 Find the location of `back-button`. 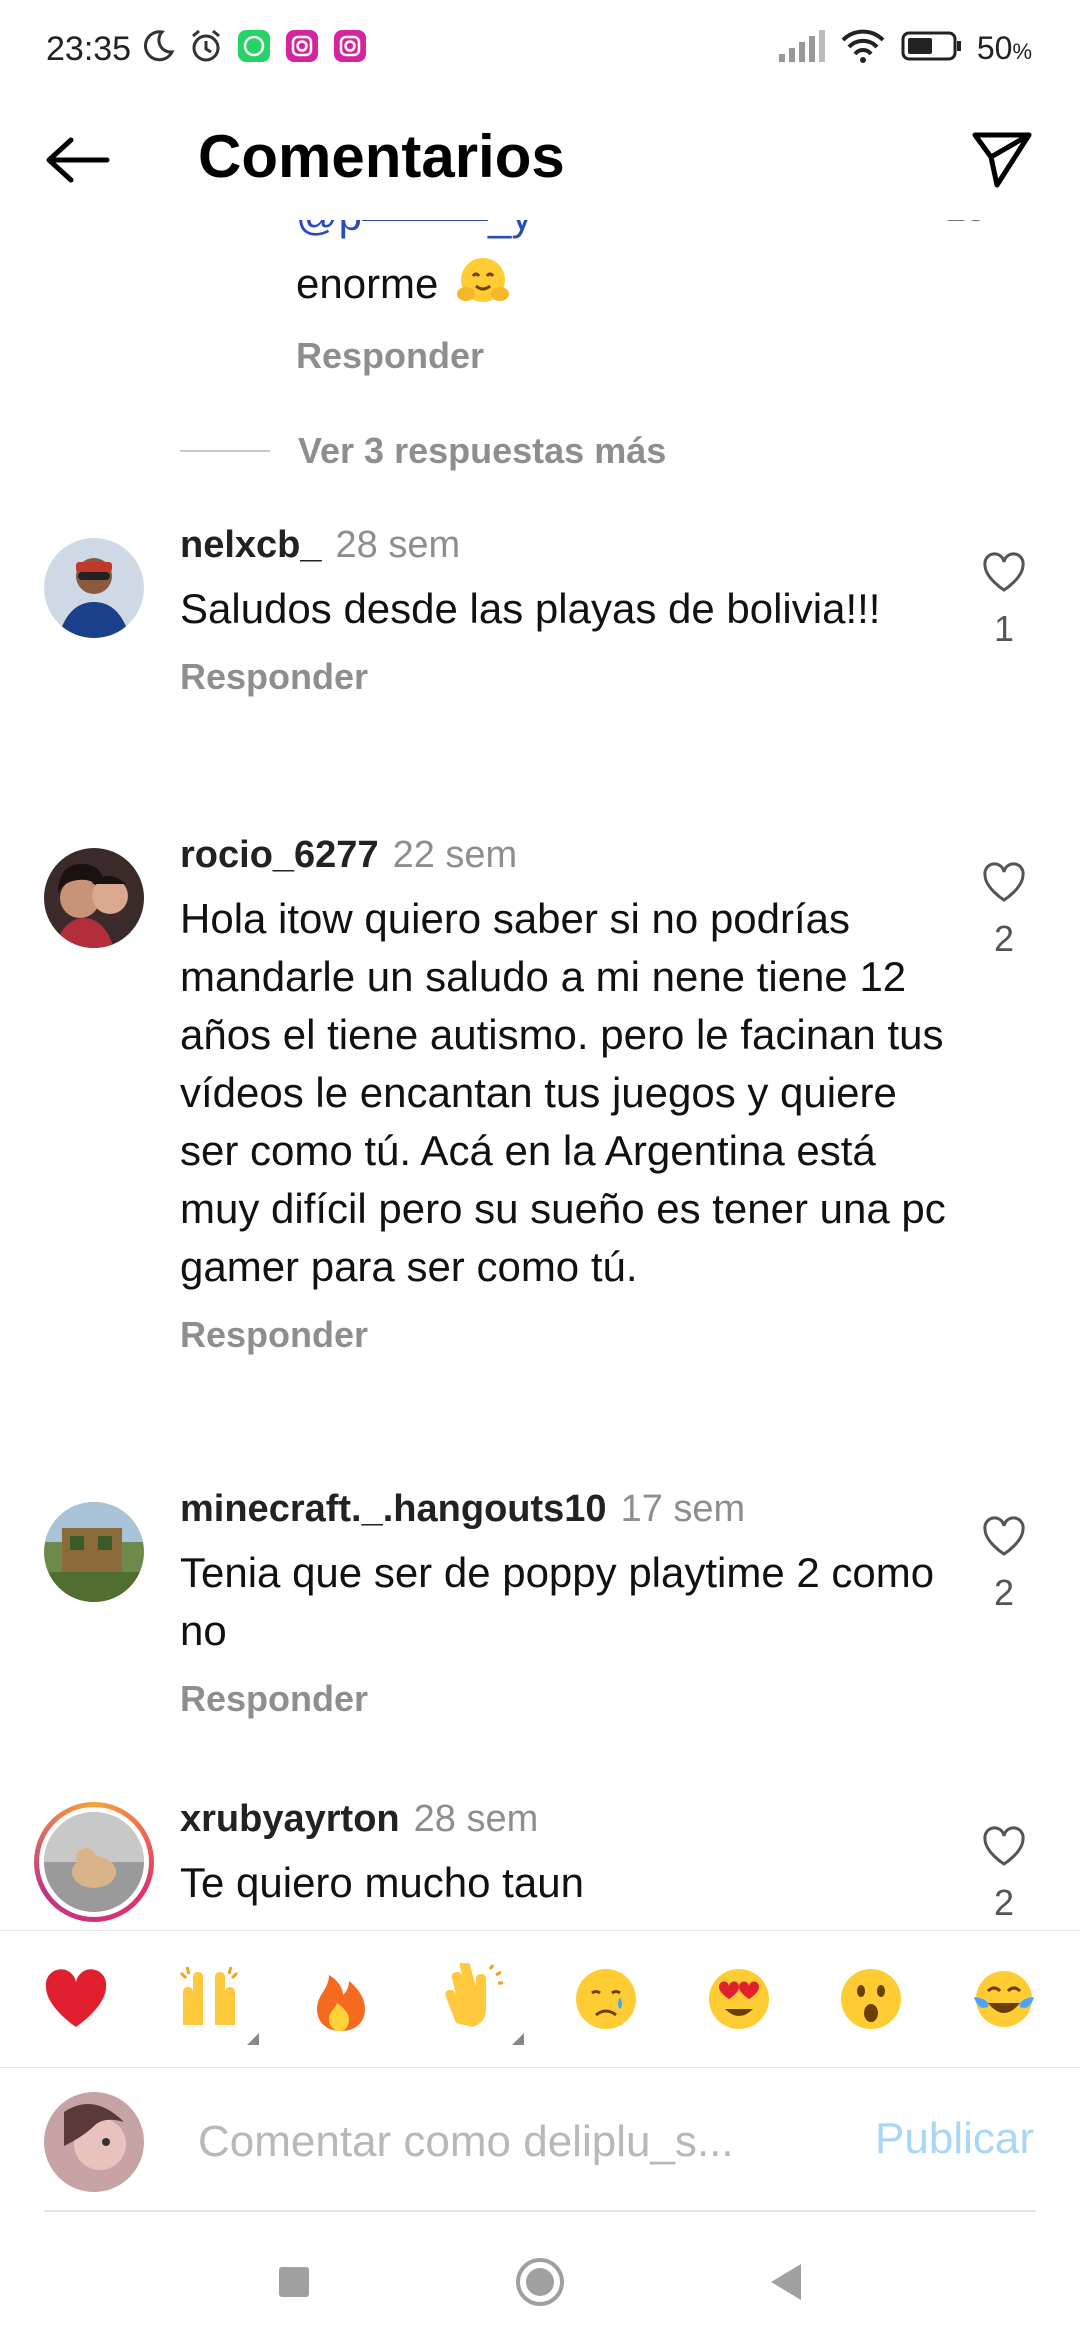

back-button is located at coordinates (78, 160).